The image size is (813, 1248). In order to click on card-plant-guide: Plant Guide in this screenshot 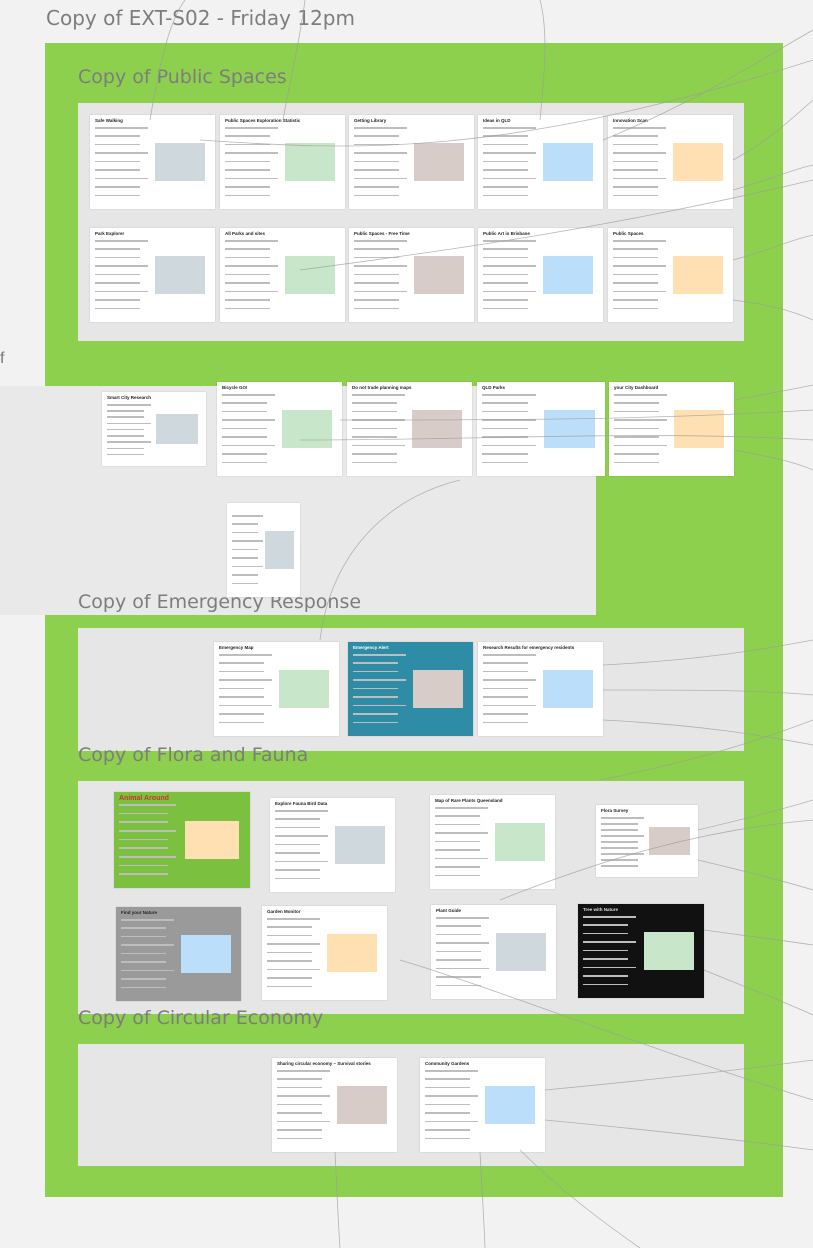, I will do `click(493, 952)`.